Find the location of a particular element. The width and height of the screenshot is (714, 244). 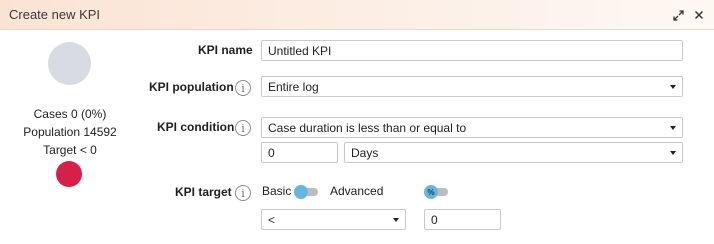

target-operator-value: < is located at coordinates (272, 219).